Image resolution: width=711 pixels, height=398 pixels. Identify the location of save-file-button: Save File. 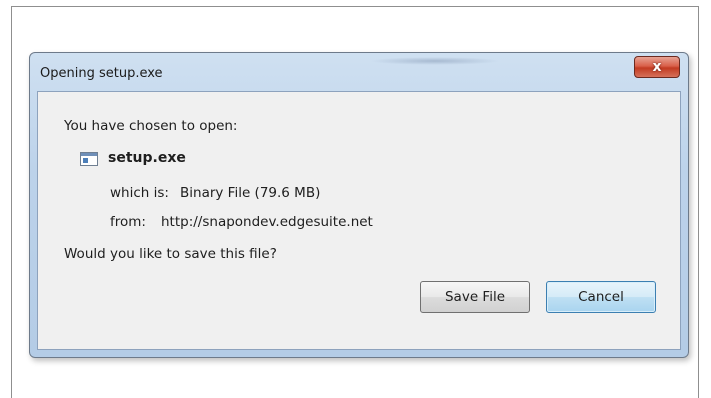
(475, 297).